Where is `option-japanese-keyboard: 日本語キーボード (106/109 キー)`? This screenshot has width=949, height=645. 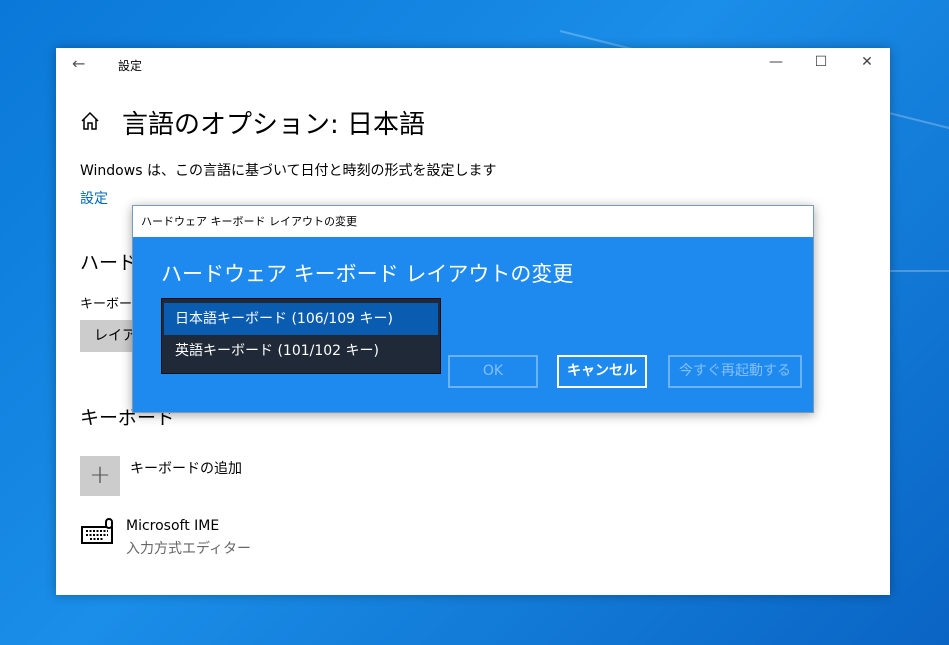 option-japanese-keyboard: 日本語キーボード (106/109 キー) is located at coordinates (301, 319).